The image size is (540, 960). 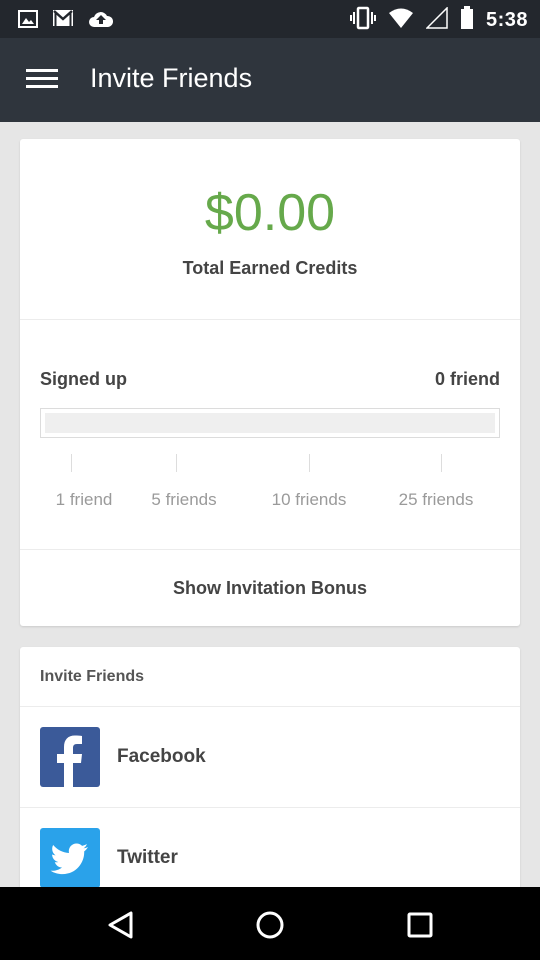 I want to click on progress-track, so click(x=270, y=423).